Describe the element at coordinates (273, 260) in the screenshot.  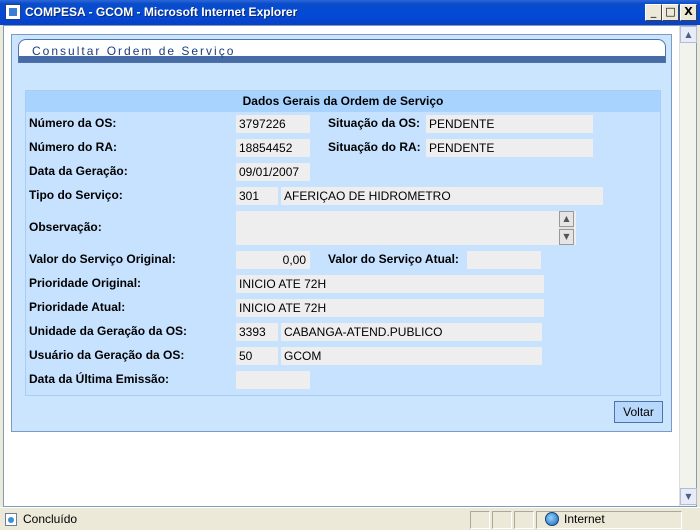
I see `valor-original-field: 0,00` at that location.